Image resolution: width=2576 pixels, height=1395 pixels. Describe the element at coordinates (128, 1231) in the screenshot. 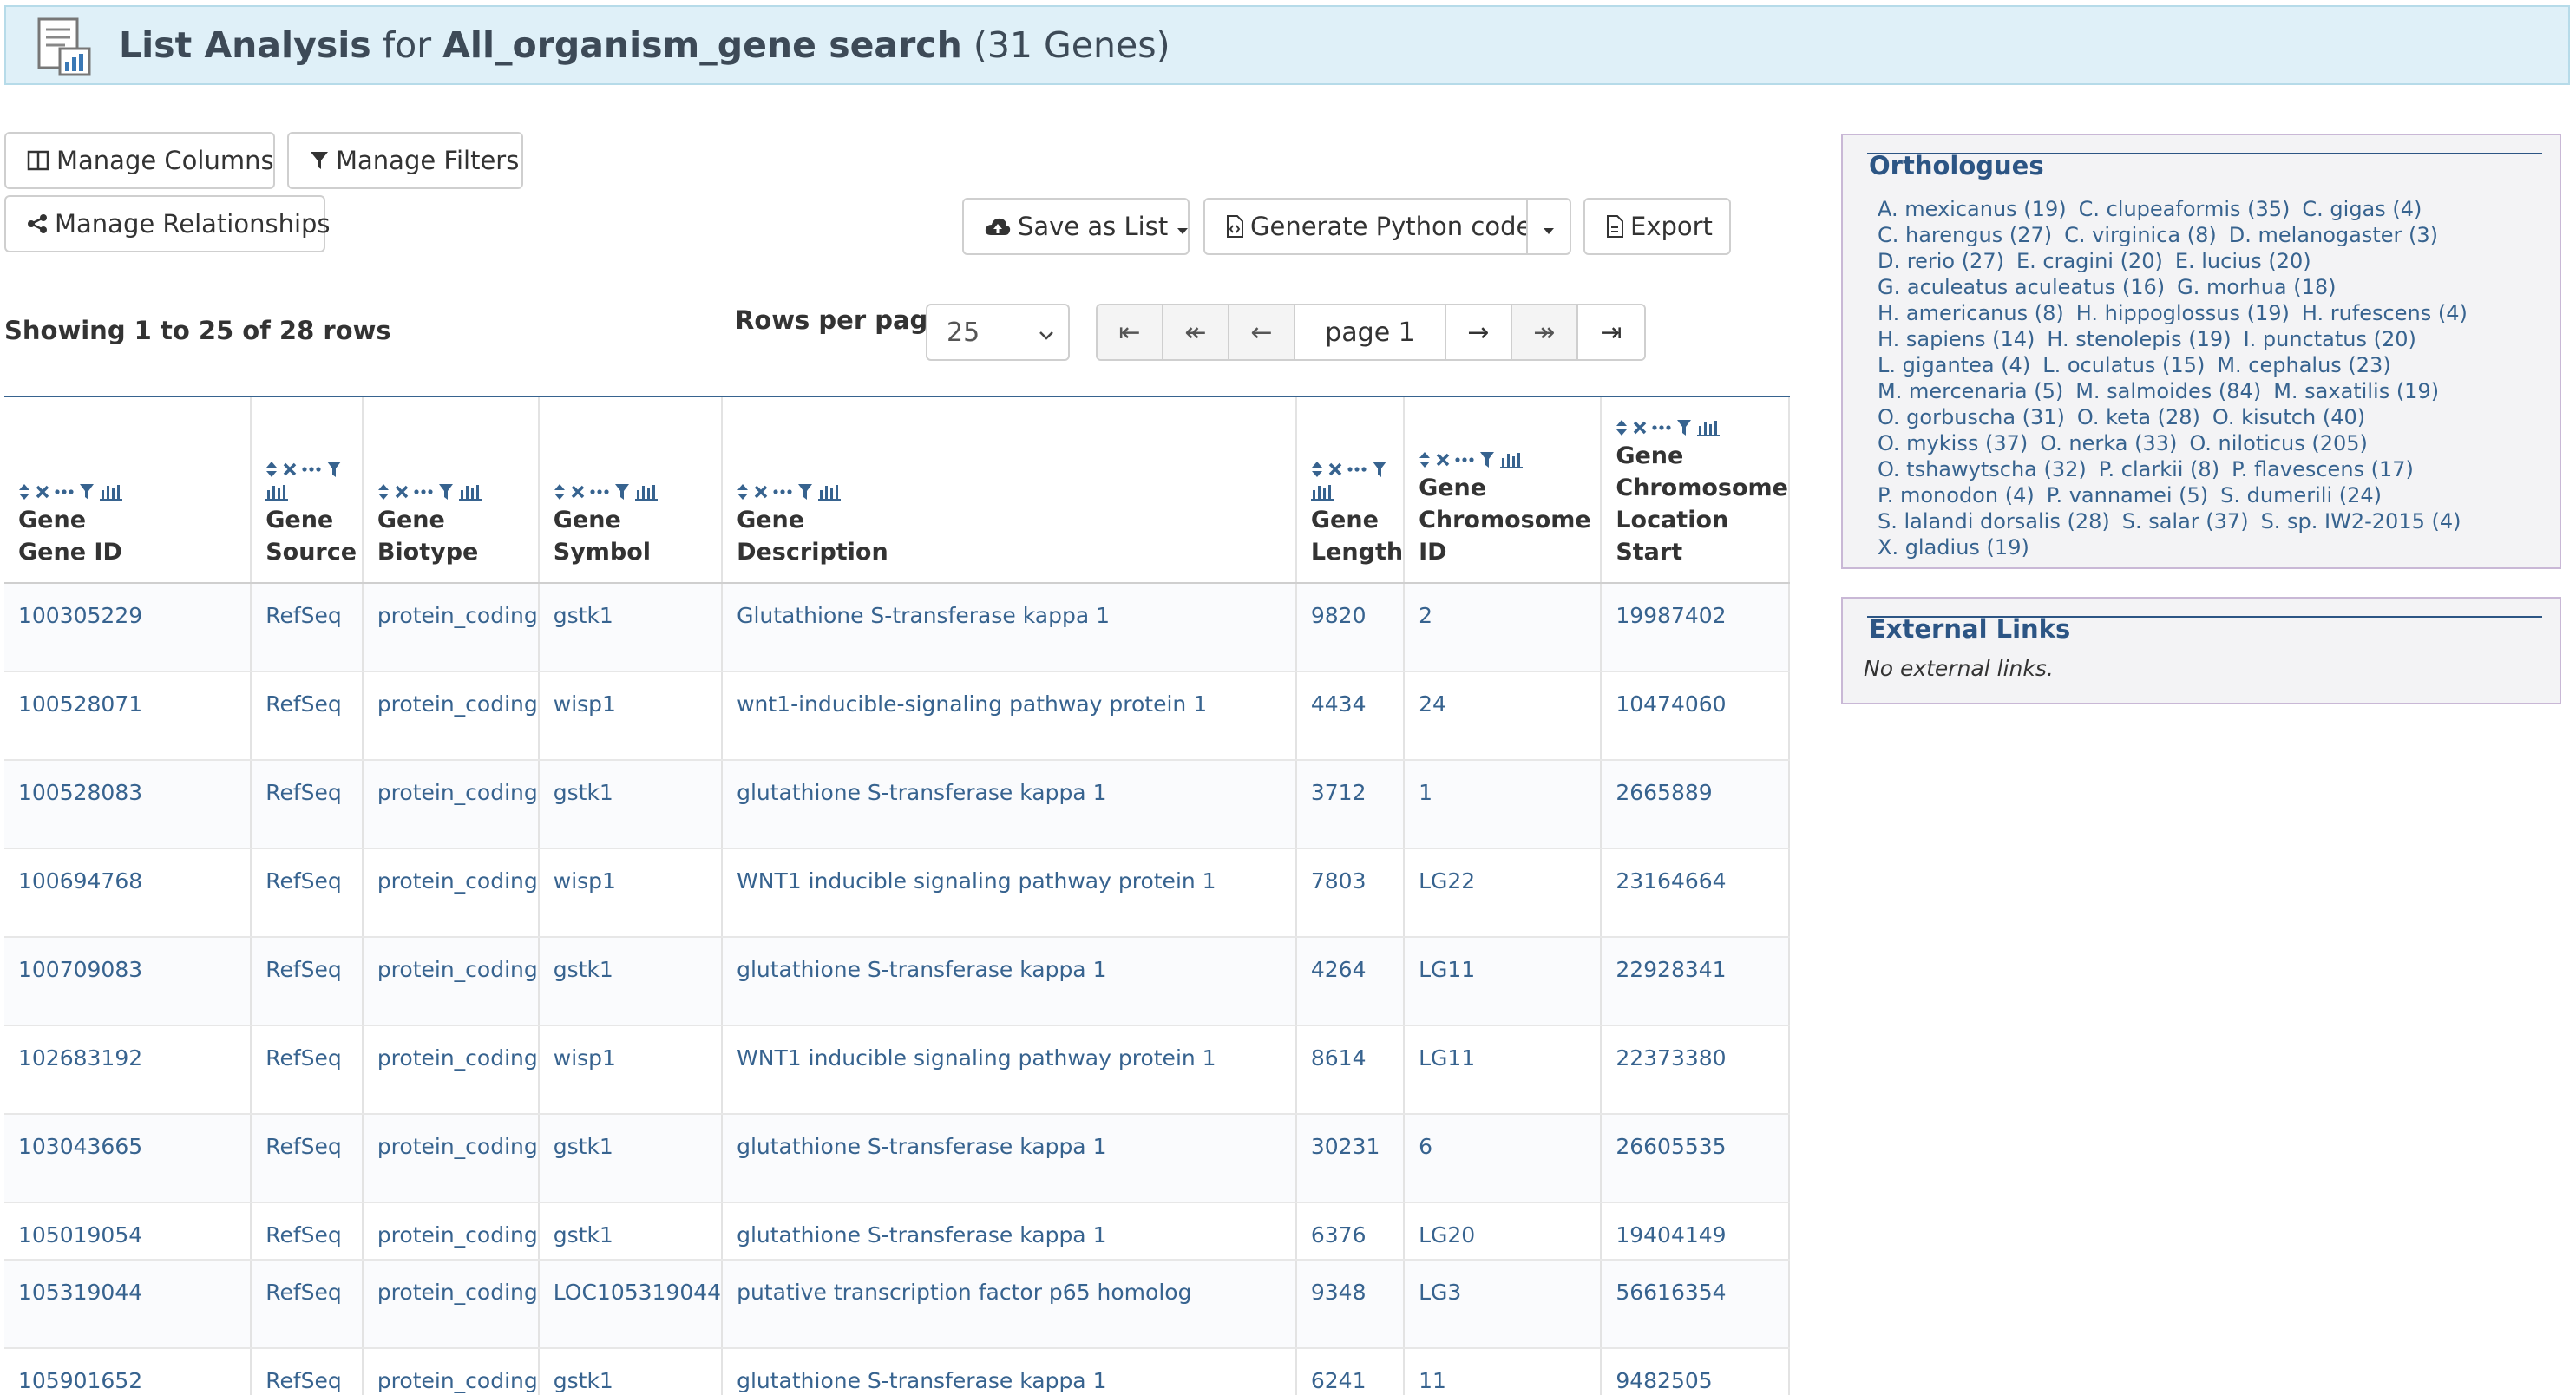

I see `gene-id-link: 105019054` at that location.